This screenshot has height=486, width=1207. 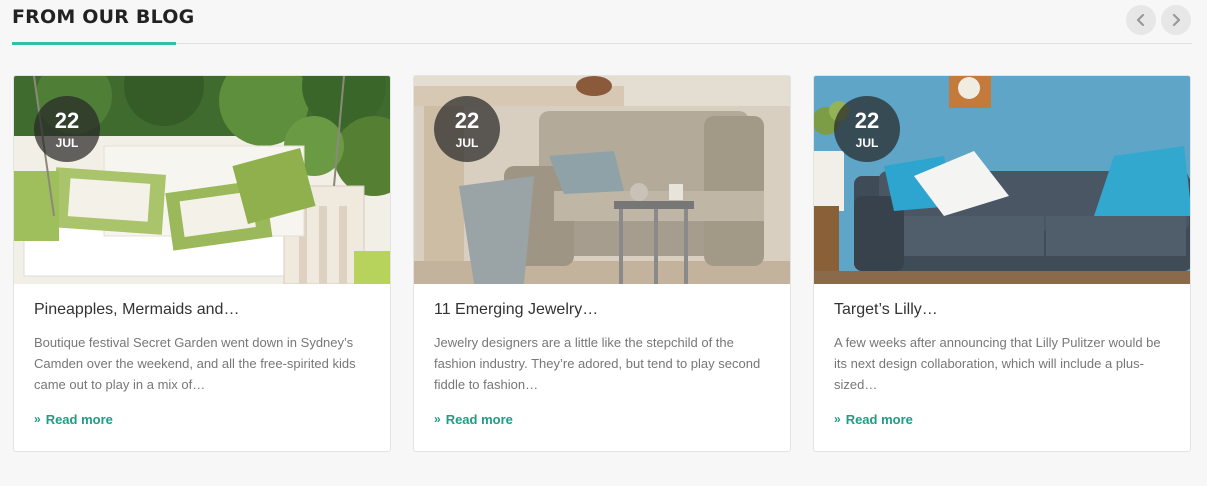 What do you see at coordinates (602, 22) in the screenshot?
I see `blog-section-header: FROM OUR BLOG` at bounding box center [602, 22].